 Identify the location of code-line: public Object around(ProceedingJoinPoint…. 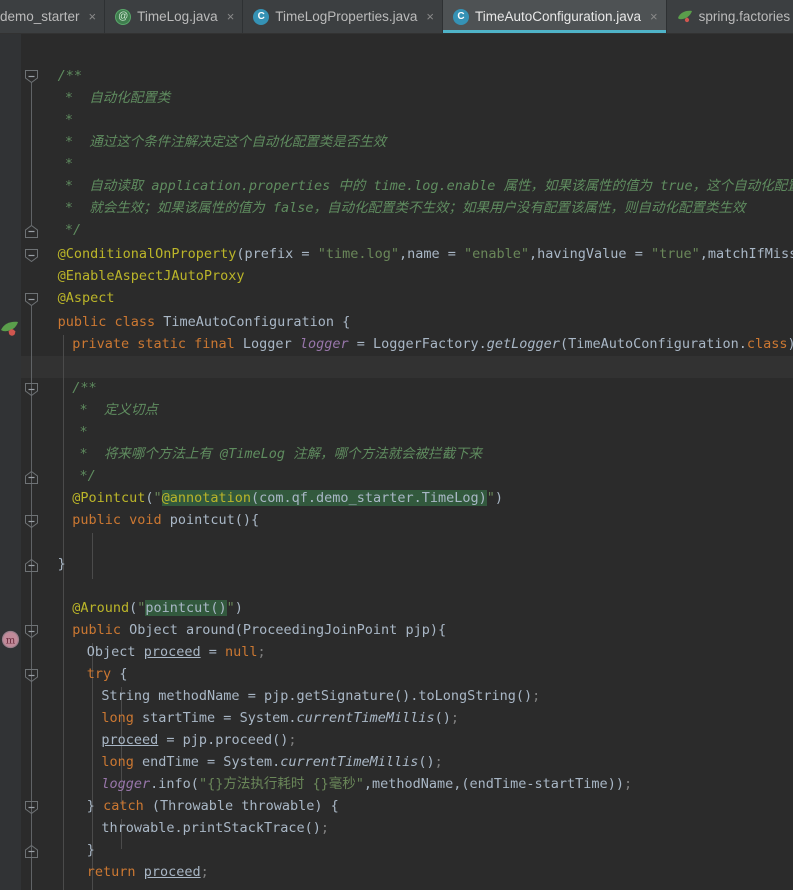
(259, 630).